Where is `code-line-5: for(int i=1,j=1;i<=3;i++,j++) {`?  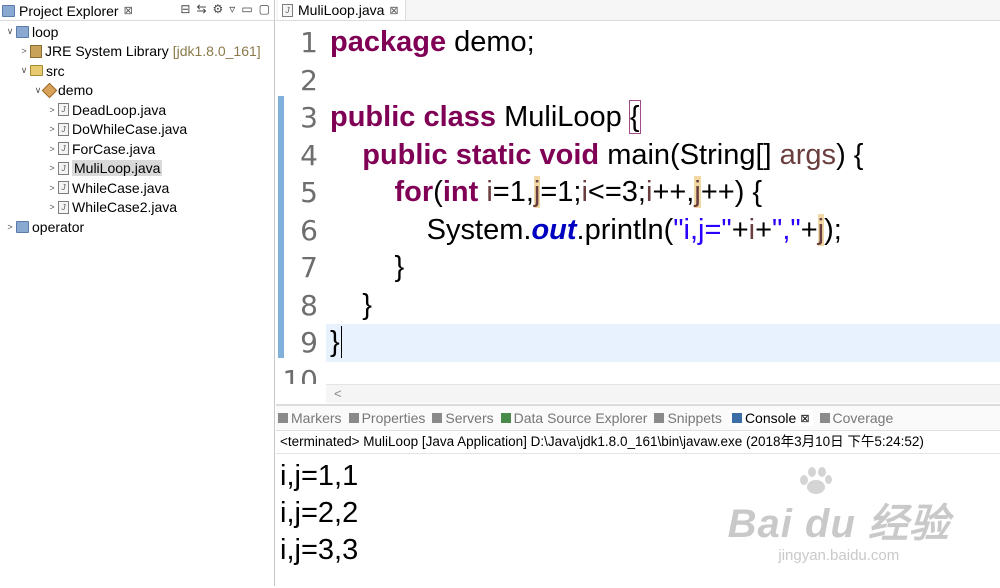
code-line-5: for(int i=1,j=1;i<=3;i++,j++) { is located at coordinates (663, 193).